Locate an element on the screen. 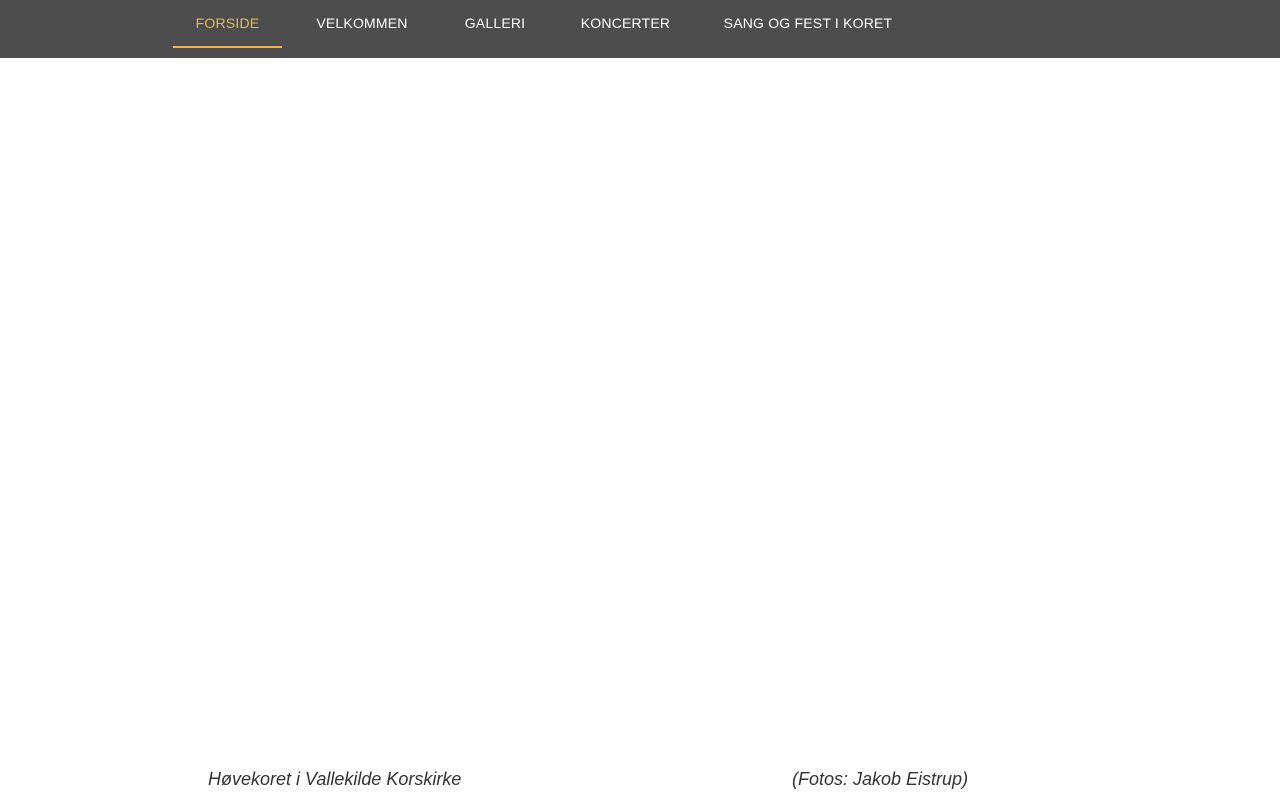 Image resolution: width=1280 pixels, height=800 pixels. nav-item-label: VELKOMMEN is located at coordinates (362, 23).